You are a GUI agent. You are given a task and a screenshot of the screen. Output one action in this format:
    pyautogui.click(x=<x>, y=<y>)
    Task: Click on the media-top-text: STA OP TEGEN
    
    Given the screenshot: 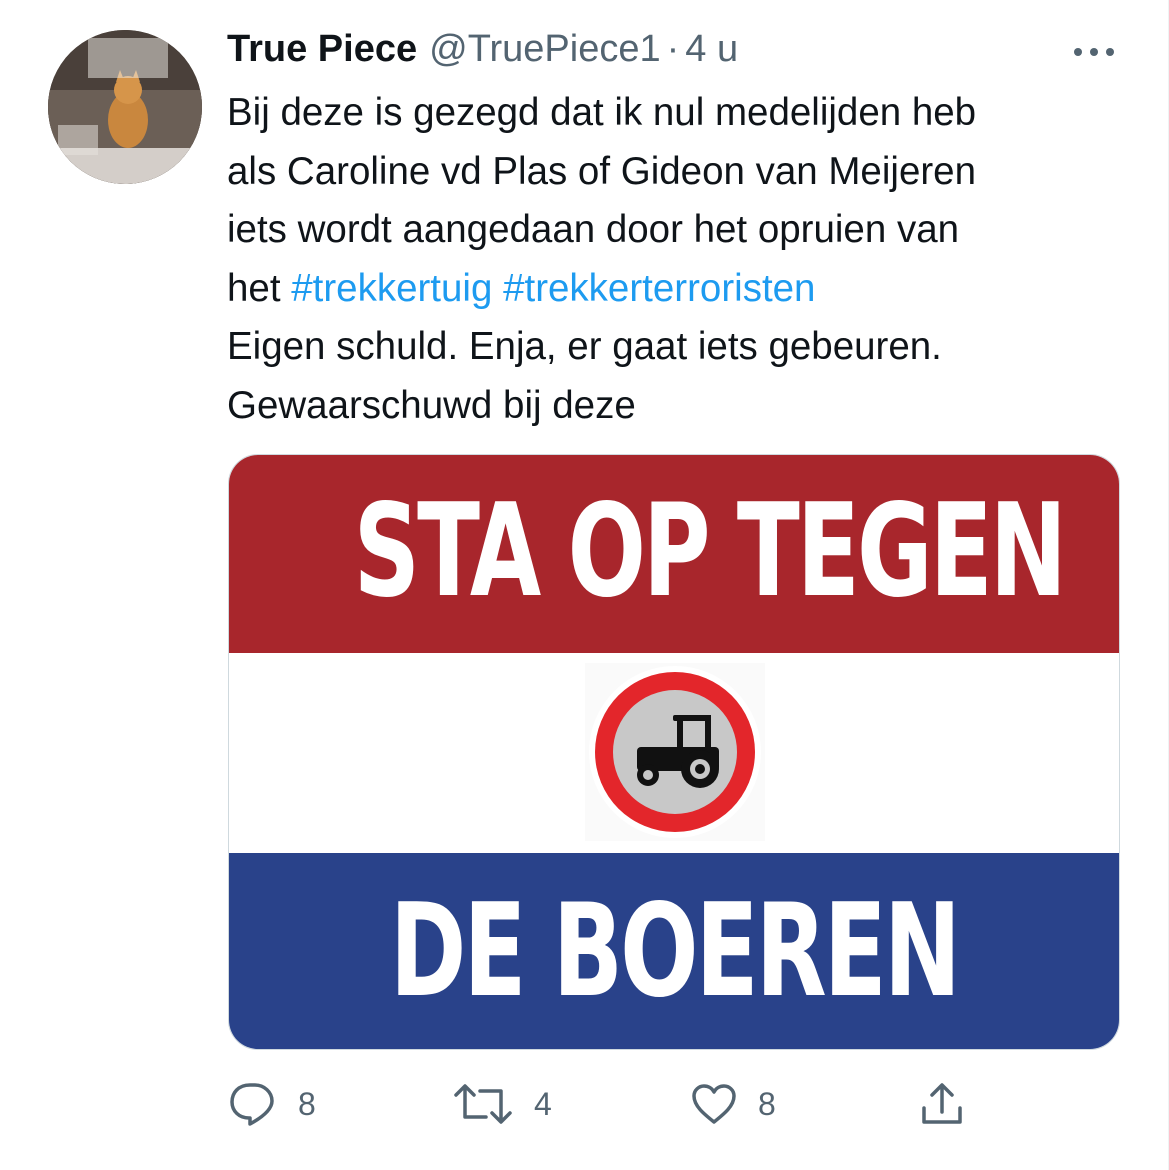 What is the action you would take?
    pyautogui.click(x=710, y=551)
    